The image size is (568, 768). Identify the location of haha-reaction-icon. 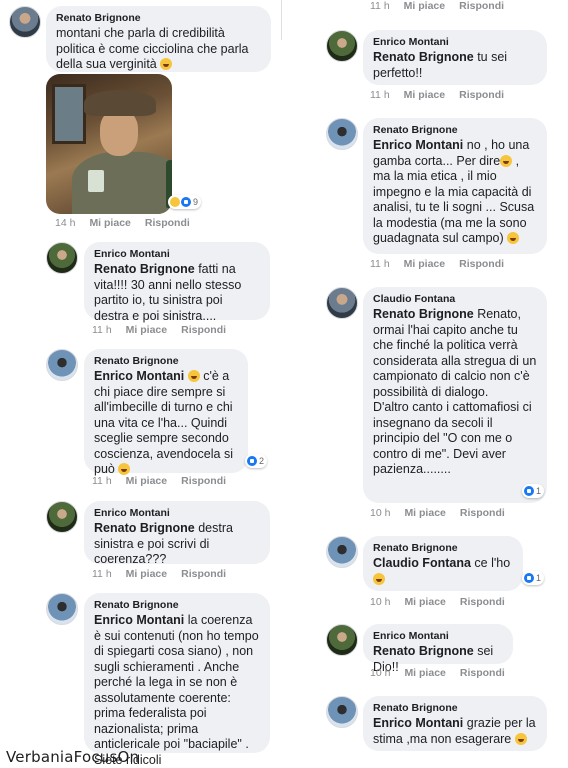
(175, 202).